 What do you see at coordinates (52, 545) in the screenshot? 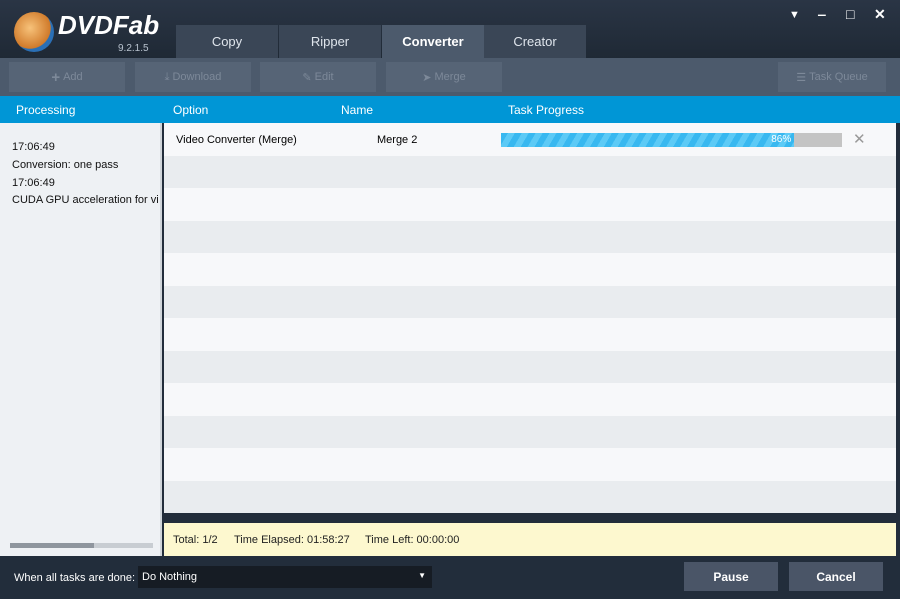
I see `scrollbar-thumb` at bounding box center [52, 545].